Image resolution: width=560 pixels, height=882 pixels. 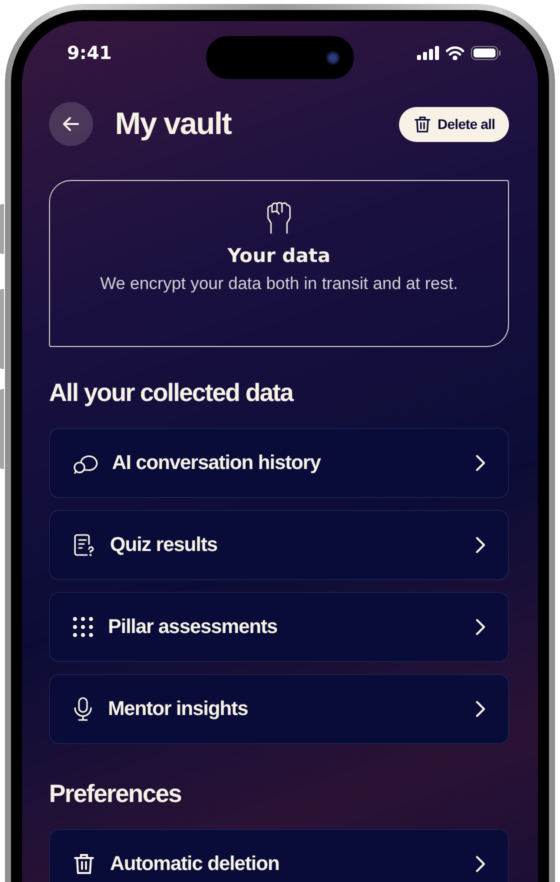 What do you see at coordinates (279, 855) in the screenshot?
I see `list-item: Automatic deletion` at bounding box center [279, 855].